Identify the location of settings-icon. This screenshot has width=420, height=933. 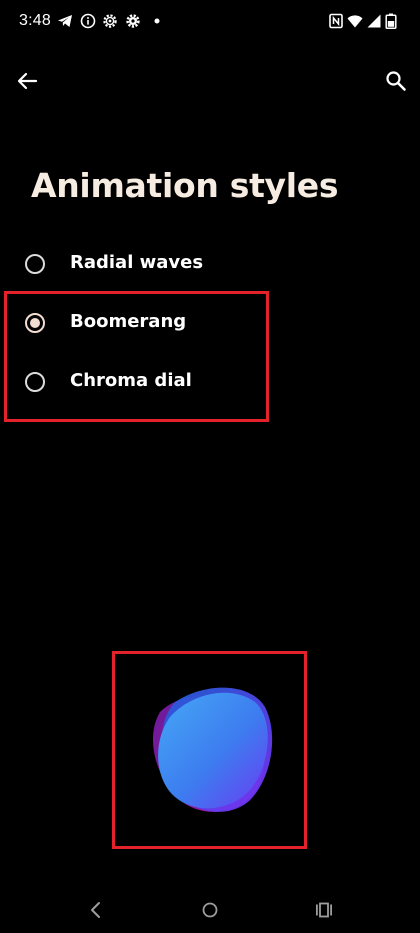
(133, 21).